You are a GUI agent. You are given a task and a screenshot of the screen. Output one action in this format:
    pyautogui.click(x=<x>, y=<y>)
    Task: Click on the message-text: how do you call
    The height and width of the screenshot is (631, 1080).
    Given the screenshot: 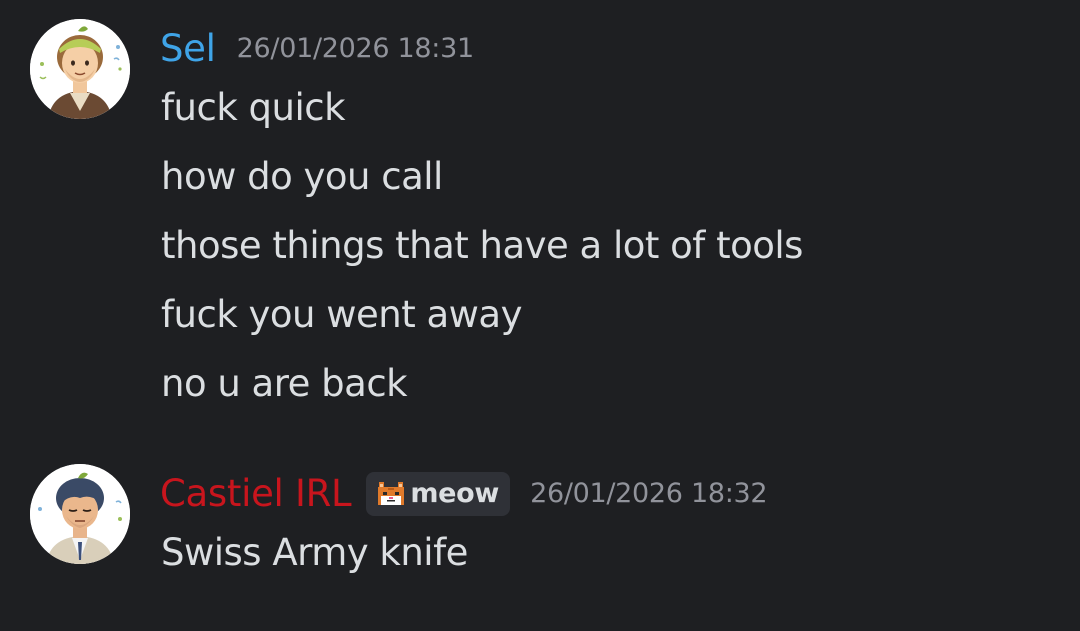 What is the action you would take?
    pyautogui.click(x=302, y=176)
    